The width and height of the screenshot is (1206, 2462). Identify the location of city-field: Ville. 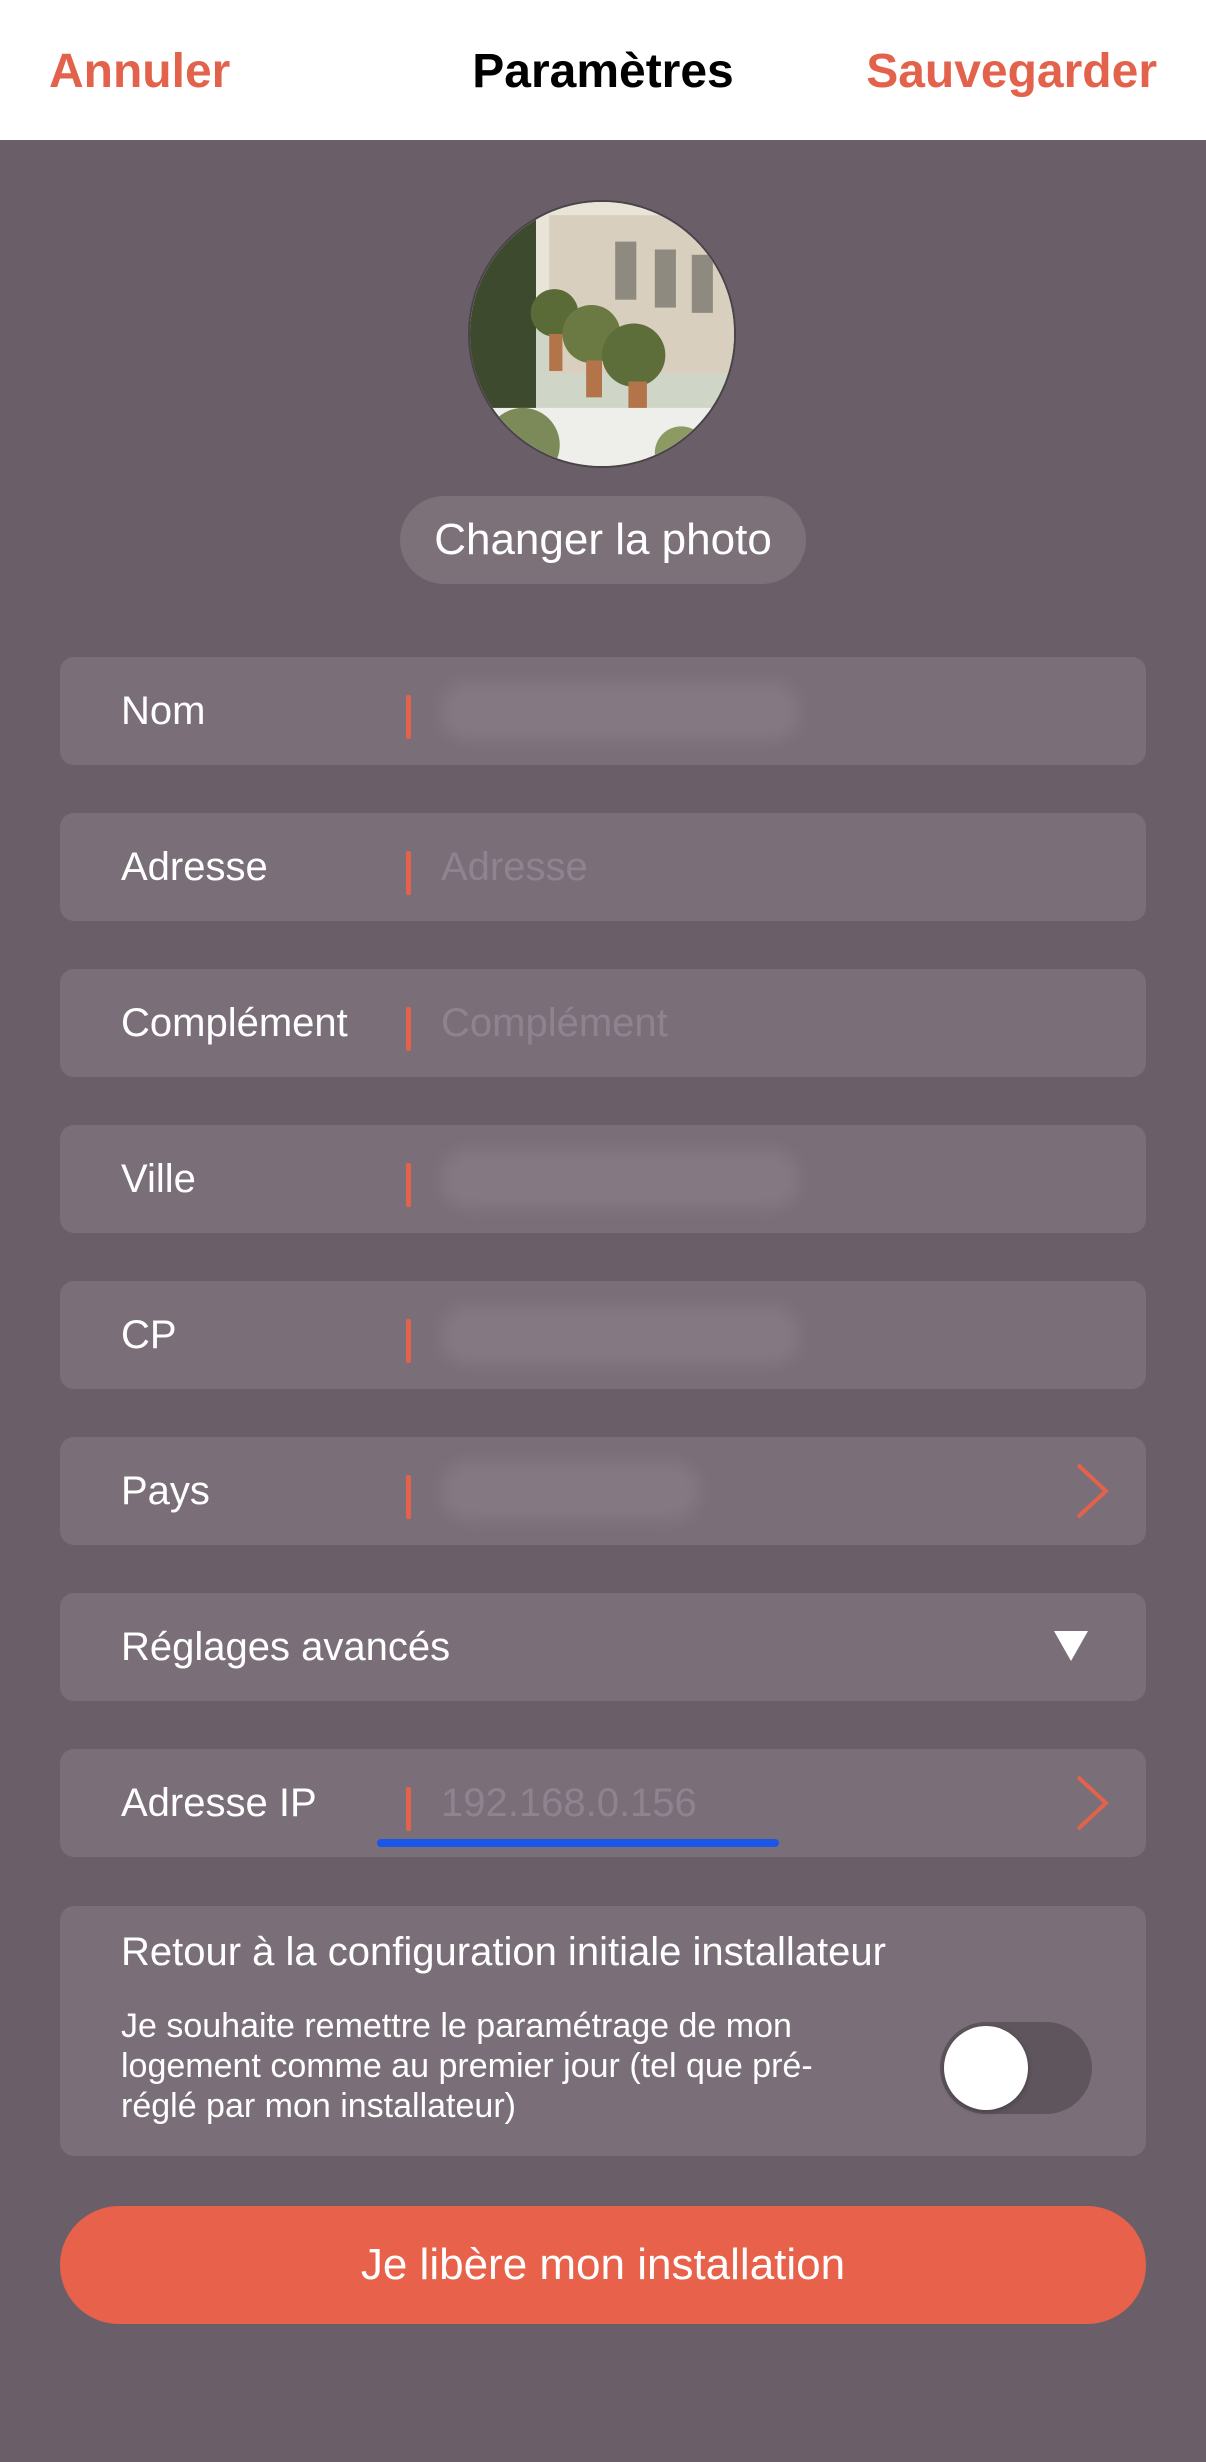
(603, 1179).